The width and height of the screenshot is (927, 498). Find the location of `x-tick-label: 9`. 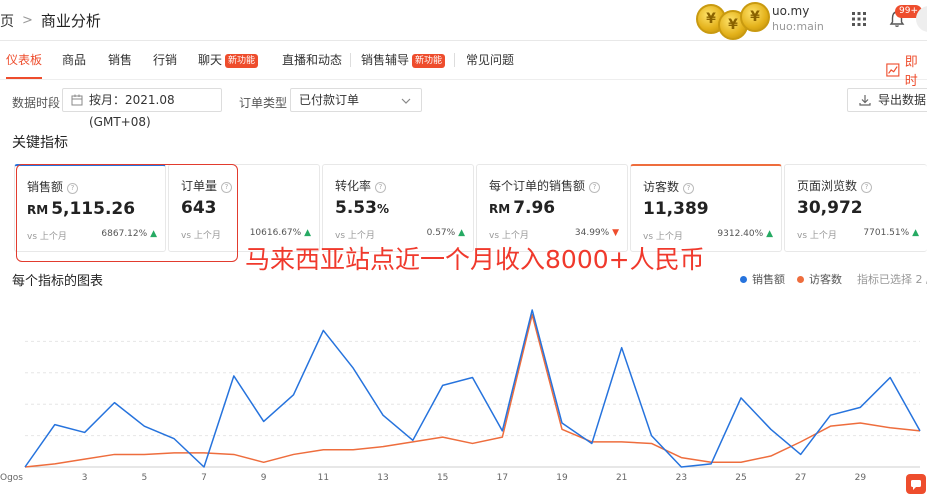

x-tick-label: 9 is located at coordinates (264, 478).